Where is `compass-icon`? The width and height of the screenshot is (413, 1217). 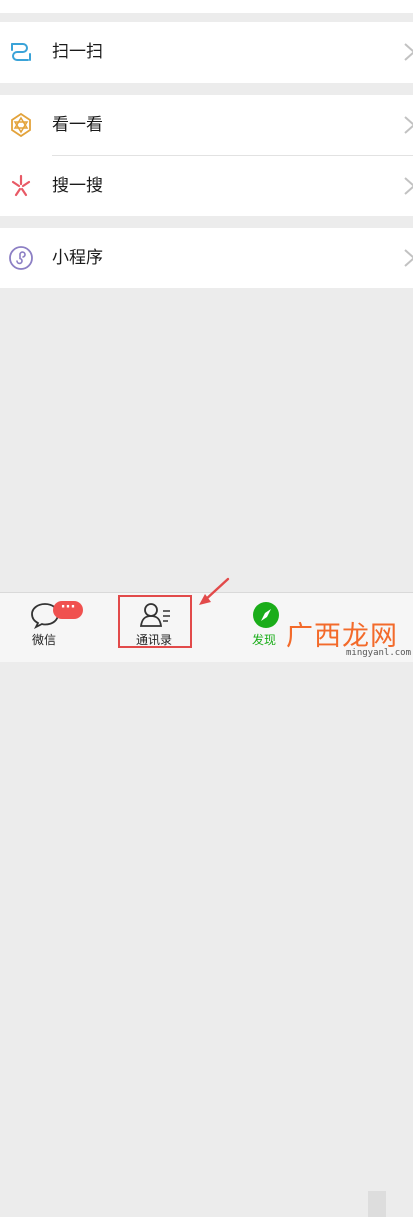
compass-icon is located at coordinates (266, 615).